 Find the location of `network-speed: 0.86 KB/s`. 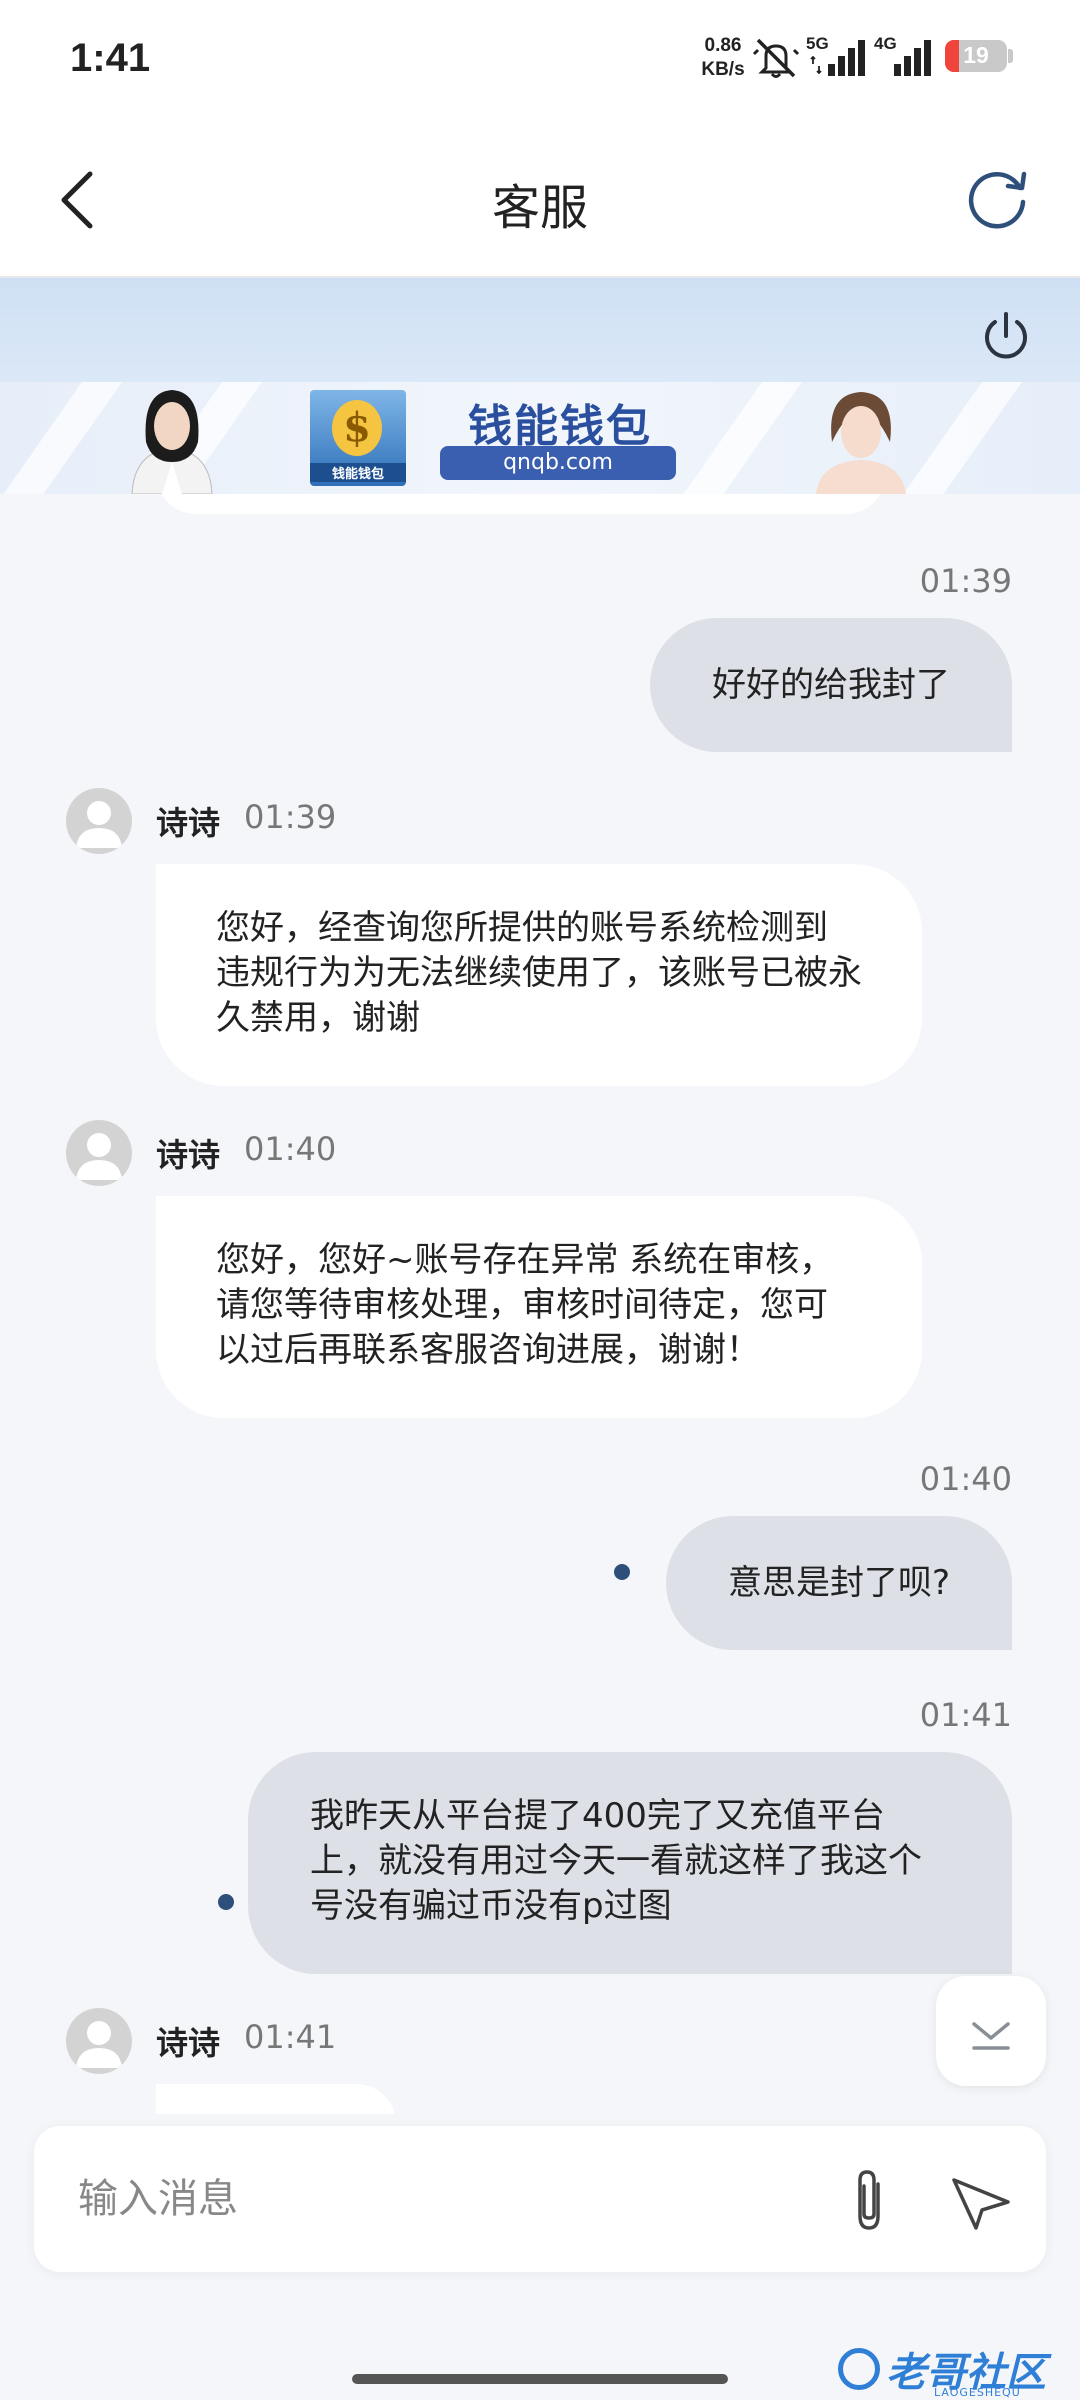

network-speed: 0.86 KB/s is located at coordinates (723, 58).